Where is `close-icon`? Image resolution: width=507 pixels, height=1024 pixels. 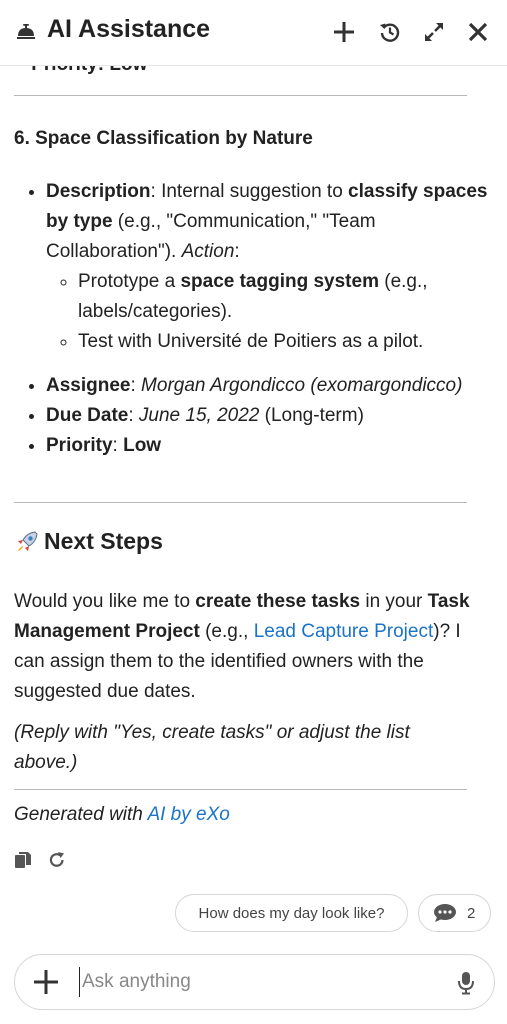
close-icon is located at coordinates (478, 32).